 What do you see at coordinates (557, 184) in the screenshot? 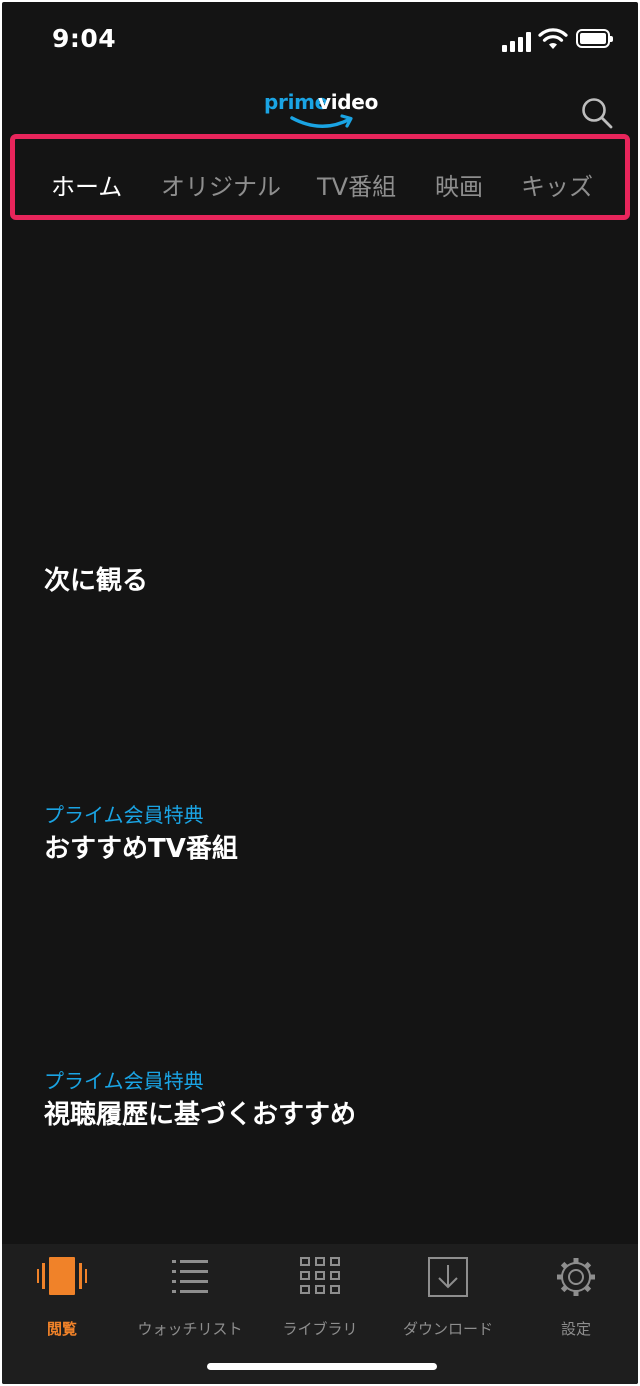
I see `tab-kids: キッズ` at bounding box center [557, 184].